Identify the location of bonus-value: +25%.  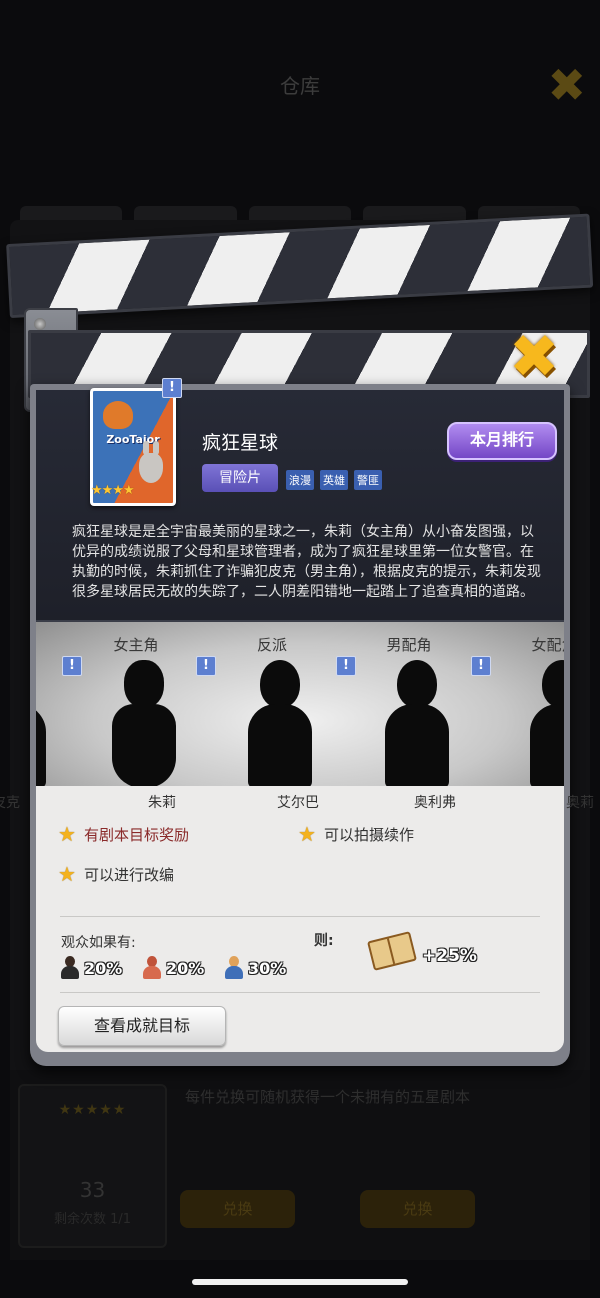
(449, 956).